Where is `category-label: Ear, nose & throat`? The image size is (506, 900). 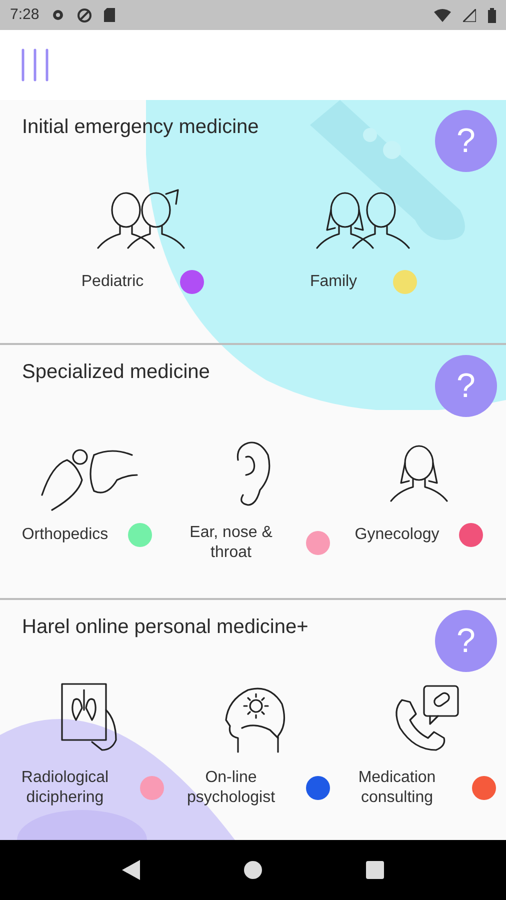 category-label: Ear, nose & throat is located at coordinates (231, 543).